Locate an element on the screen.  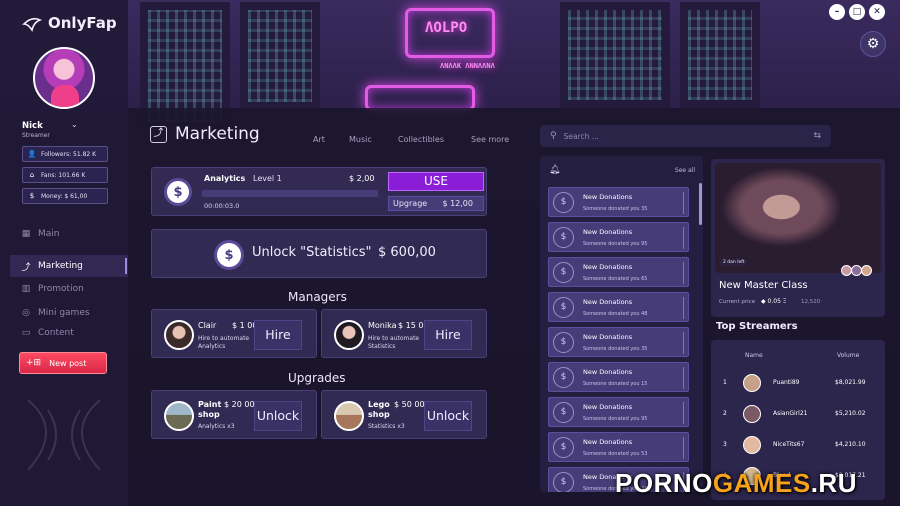
manager-name: Monika is located at coordinates (382, 325).